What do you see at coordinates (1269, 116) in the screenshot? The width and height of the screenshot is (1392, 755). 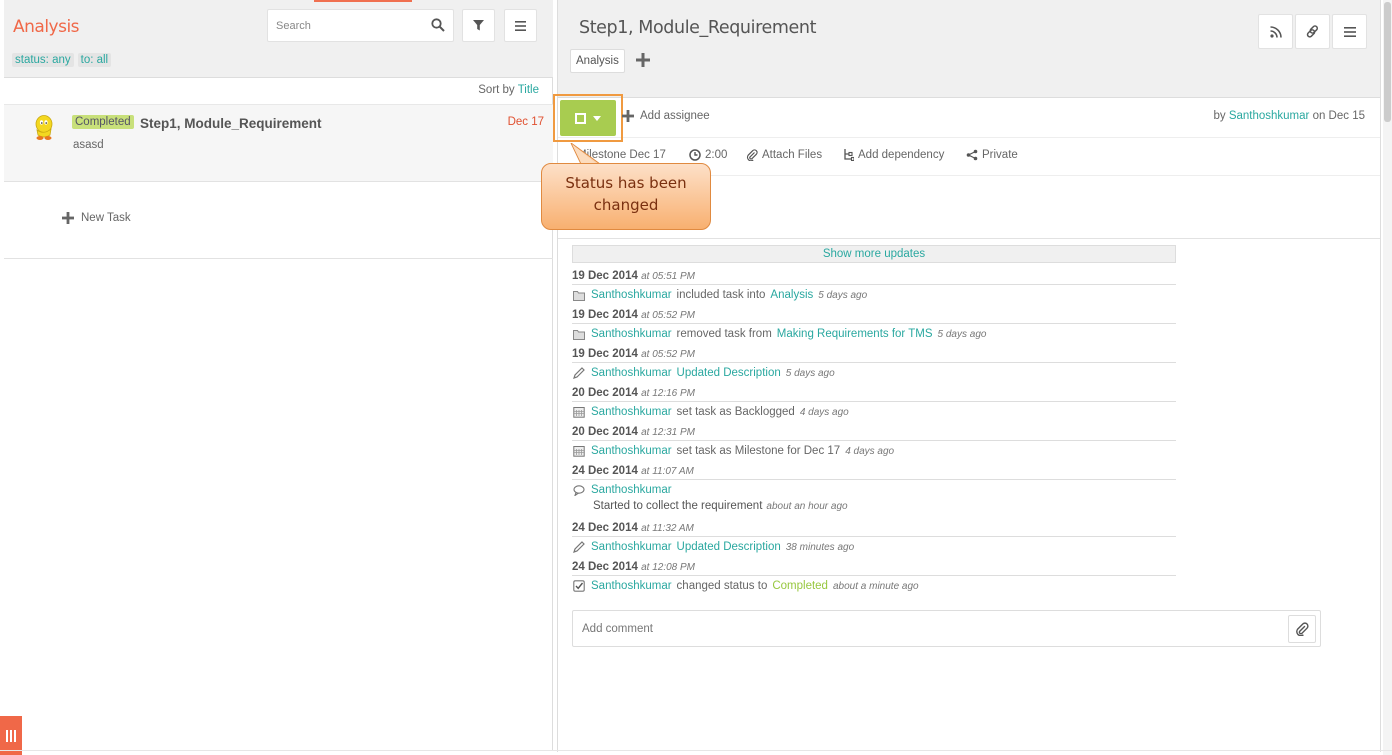 I see `creator-link: Santhoshkumar` at bounding box center [1269, 116].